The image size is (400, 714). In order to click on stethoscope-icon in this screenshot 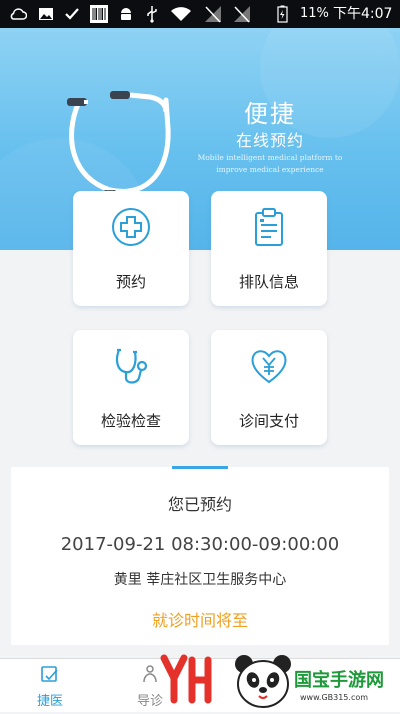, I will do `click(131, 366)`.